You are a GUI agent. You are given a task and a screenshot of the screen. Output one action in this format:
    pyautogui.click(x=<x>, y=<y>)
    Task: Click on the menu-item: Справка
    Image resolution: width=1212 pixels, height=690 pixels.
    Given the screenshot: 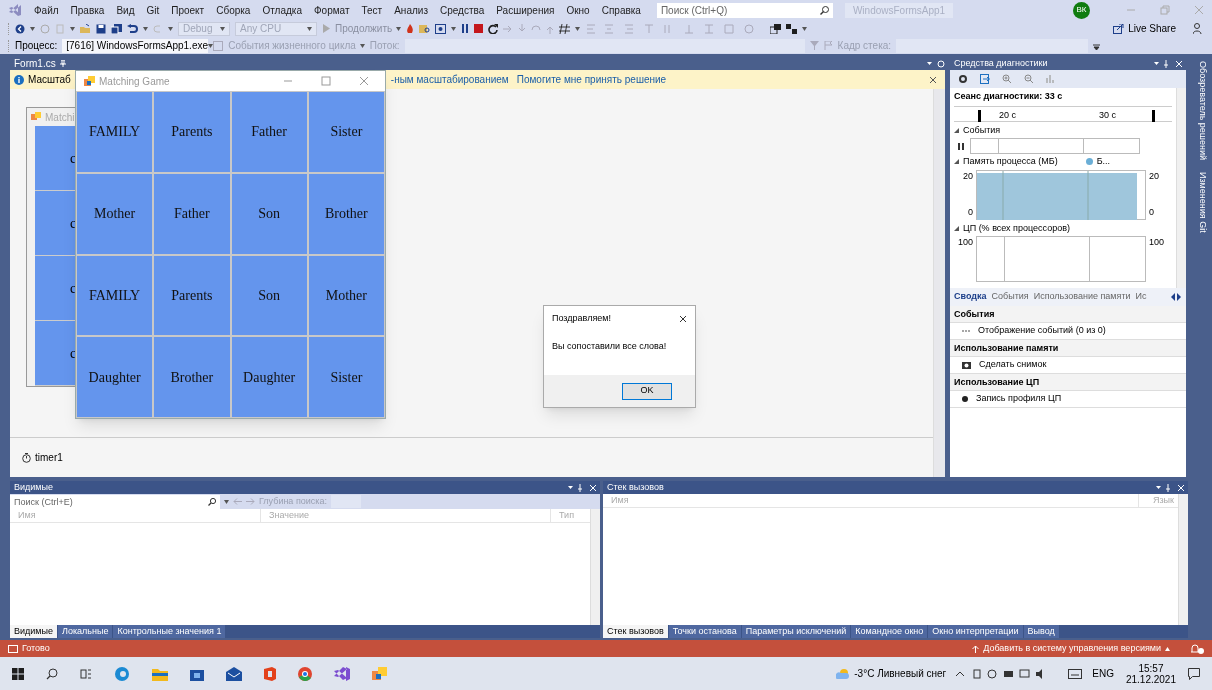 What is the action you would take?
    pyautogui.click(x=621, y=10)
    